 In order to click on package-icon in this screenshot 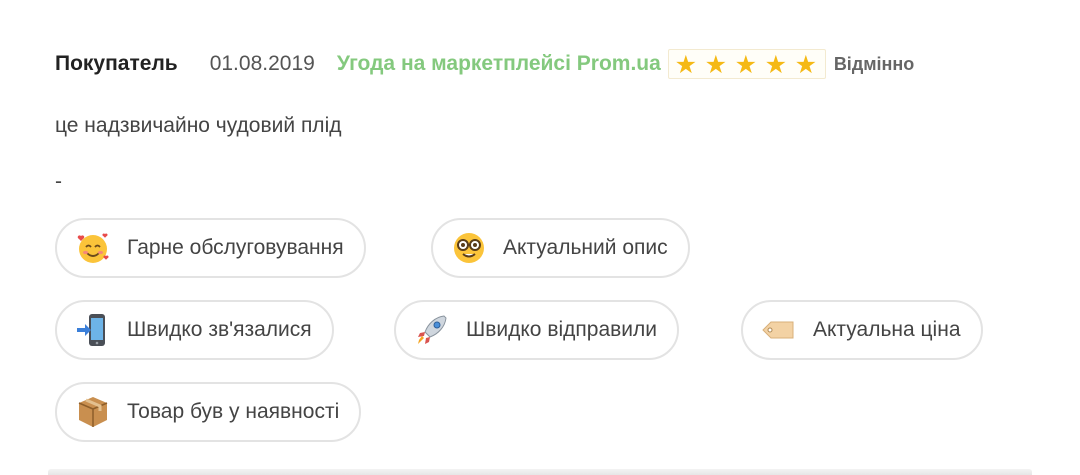, I will do `click(93, 412)`.